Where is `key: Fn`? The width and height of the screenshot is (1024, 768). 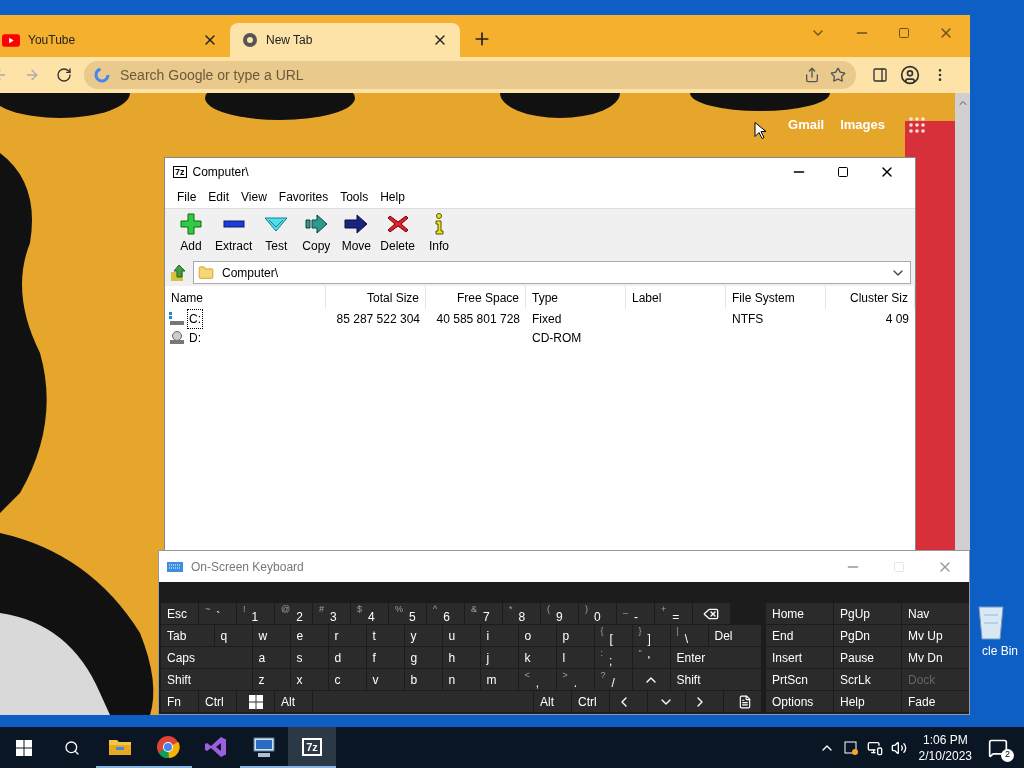
key: Fn is located at coordinates (179, 701).